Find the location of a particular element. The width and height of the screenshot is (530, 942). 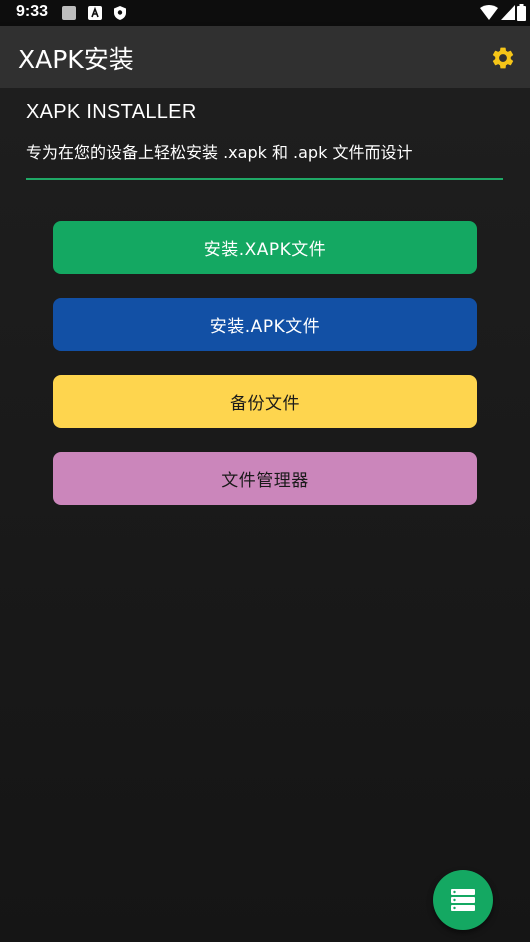

page-title: XAPK INSTALLER is located at coordinates (111, 112).